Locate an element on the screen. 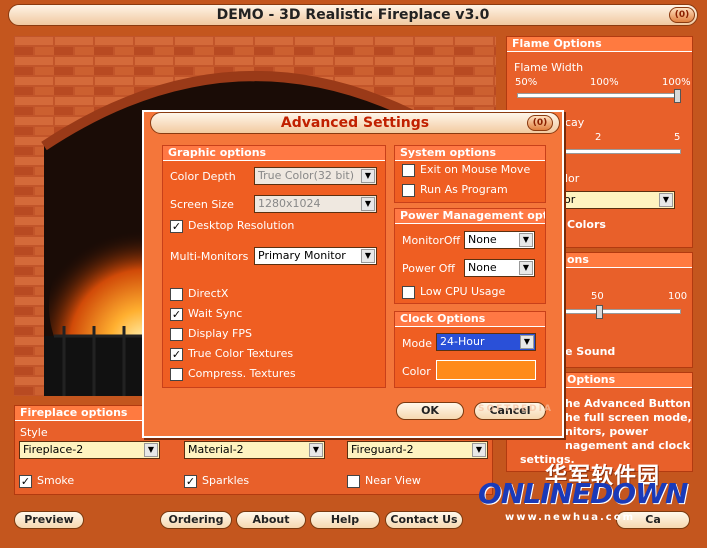  decay-slider is located at coordinates (620, 151).